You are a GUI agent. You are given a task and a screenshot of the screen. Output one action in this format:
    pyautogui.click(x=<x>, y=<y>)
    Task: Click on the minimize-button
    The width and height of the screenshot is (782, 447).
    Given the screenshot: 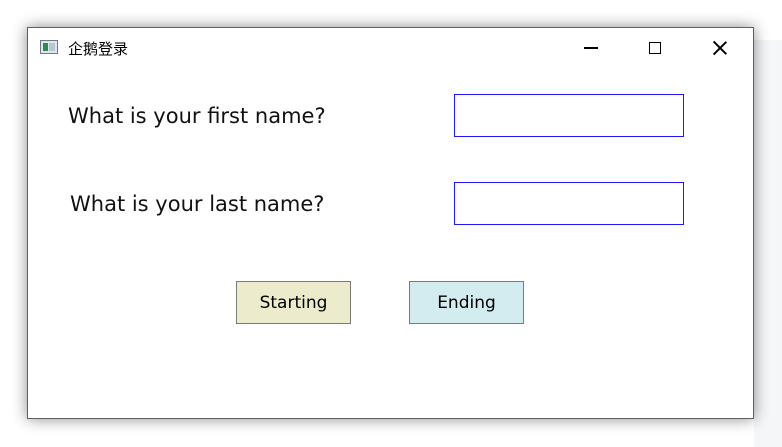 What is the action you would take?
    pyautogui.click(x=591, y=48)
    